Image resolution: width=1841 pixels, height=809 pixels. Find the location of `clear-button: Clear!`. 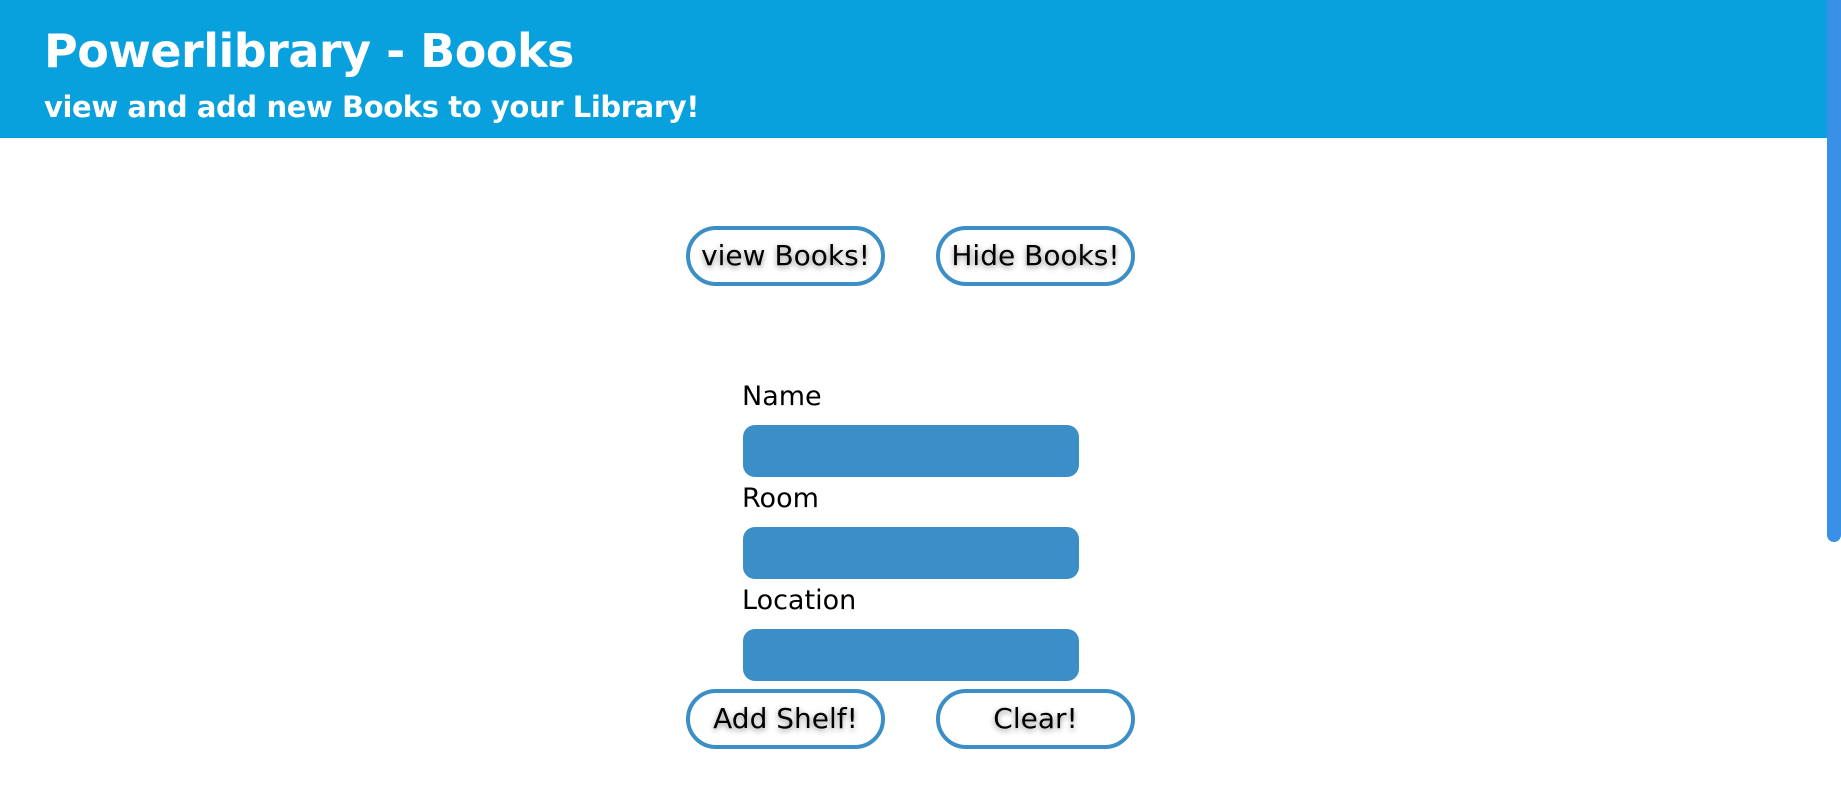

clear-button: Clear! is located at coordinates (1035, 719).